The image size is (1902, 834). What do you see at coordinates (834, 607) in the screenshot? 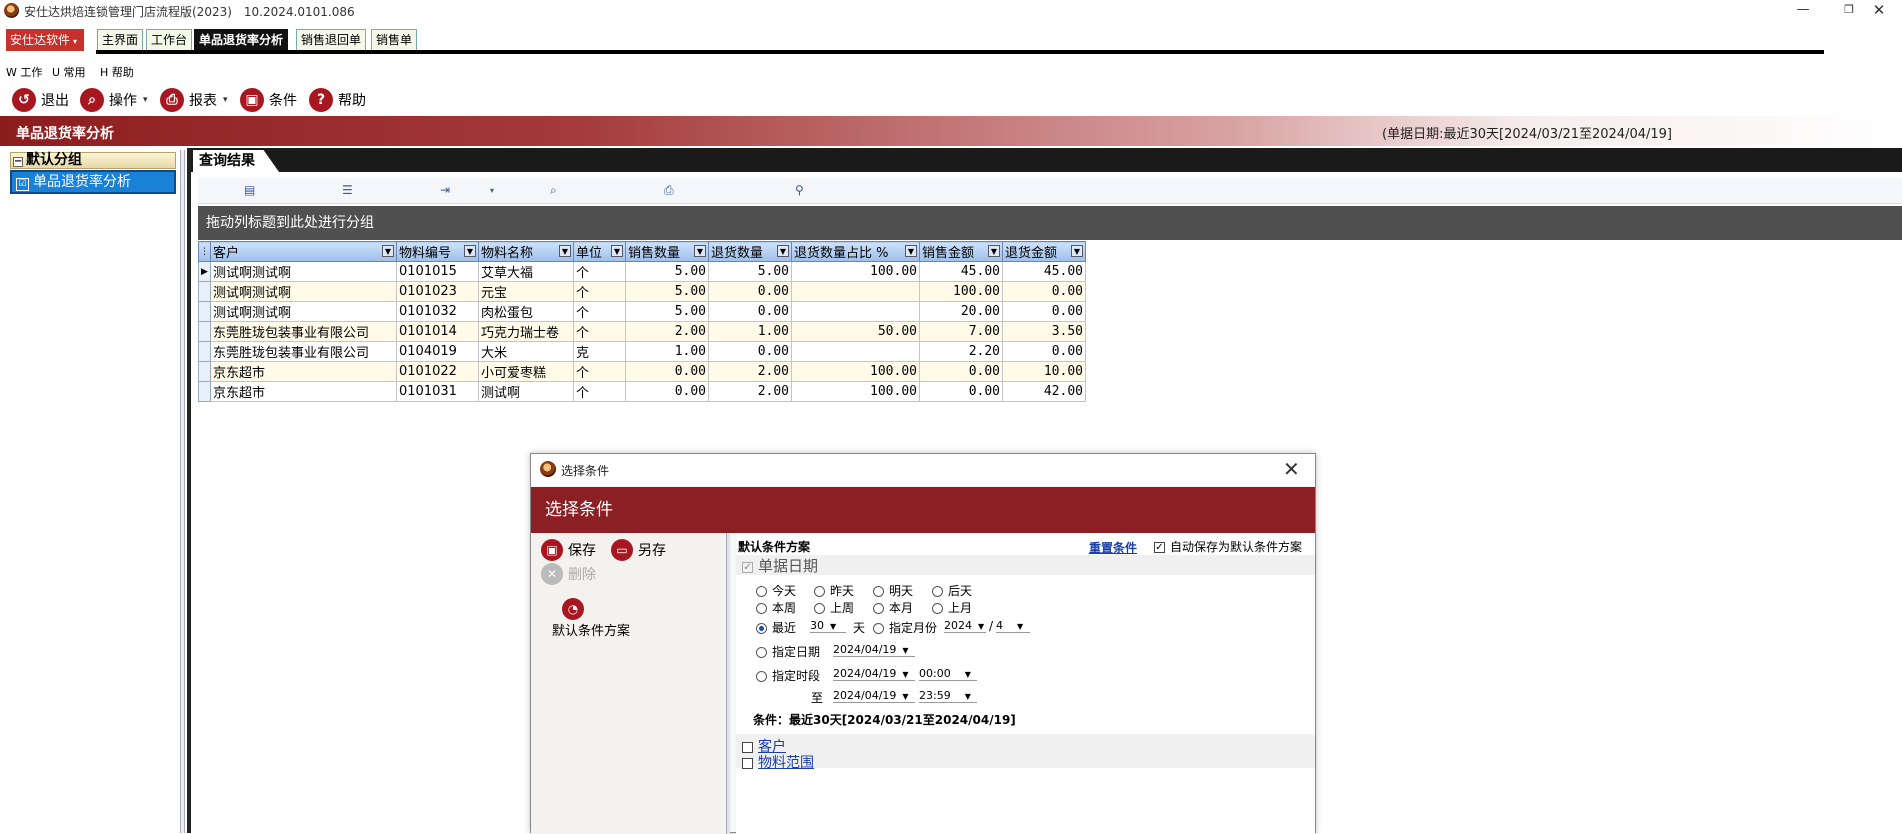
I see `radio-last-week: 上周` at bounding box center [834, 607].